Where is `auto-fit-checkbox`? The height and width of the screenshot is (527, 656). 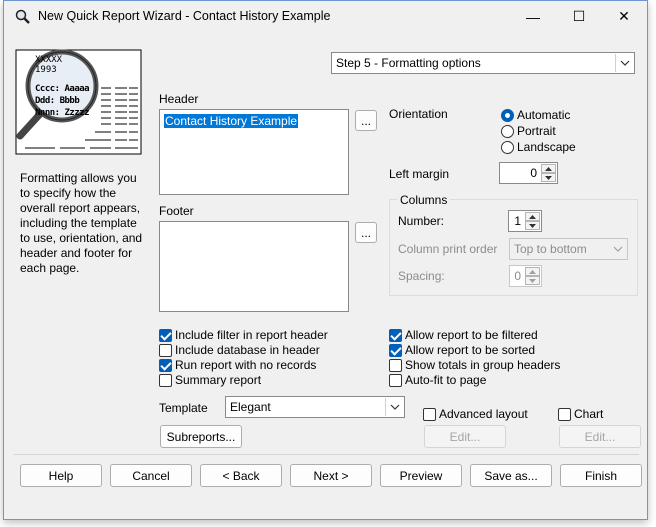 auto-fit-checkbox is located at coordinates (395, 380).